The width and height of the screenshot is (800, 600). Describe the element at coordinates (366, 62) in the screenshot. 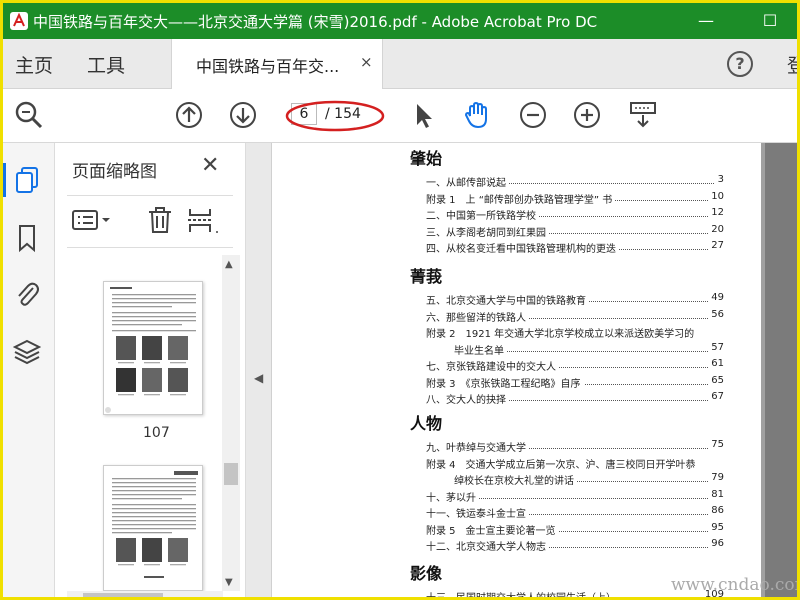

I see `close-tab-icon: ×` at that location.